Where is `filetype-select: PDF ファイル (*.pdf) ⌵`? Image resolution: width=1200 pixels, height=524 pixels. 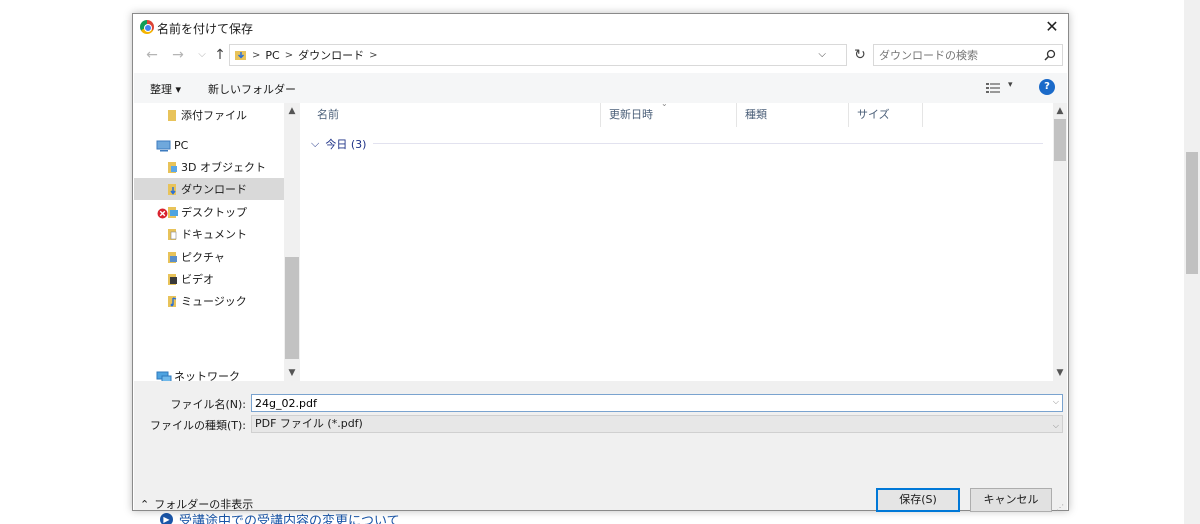
filetype-select: PDF ファイル (*.pdf) ⌵ is located at coordinates (657, 424).